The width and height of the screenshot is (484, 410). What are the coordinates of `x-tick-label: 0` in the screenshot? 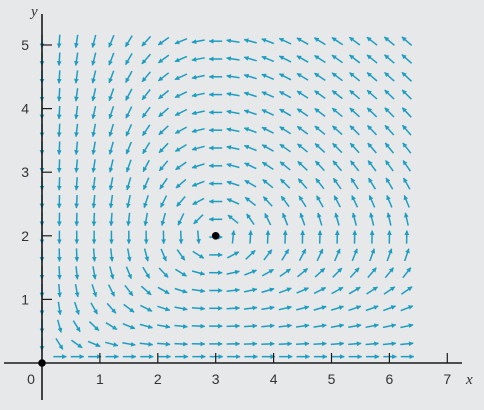 It's located at (31, 379).